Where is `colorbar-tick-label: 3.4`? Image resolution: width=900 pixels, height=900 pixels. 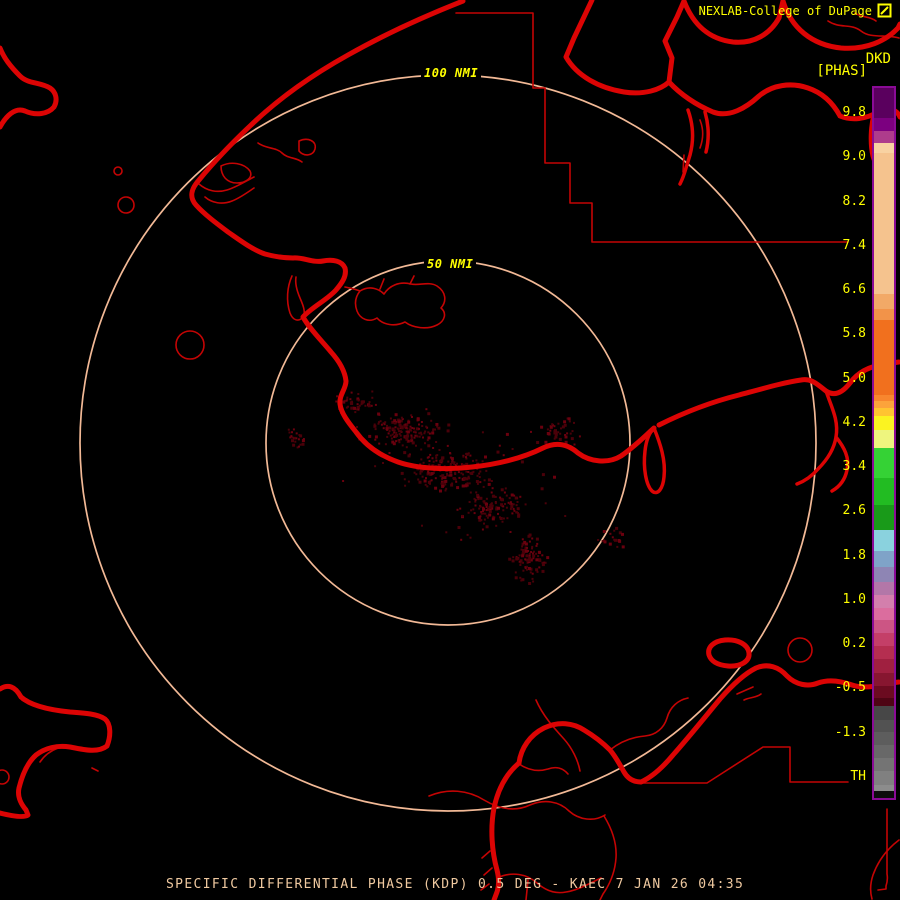
colorbar-tick-label: 3.4 is located at coordinates (854, 466).